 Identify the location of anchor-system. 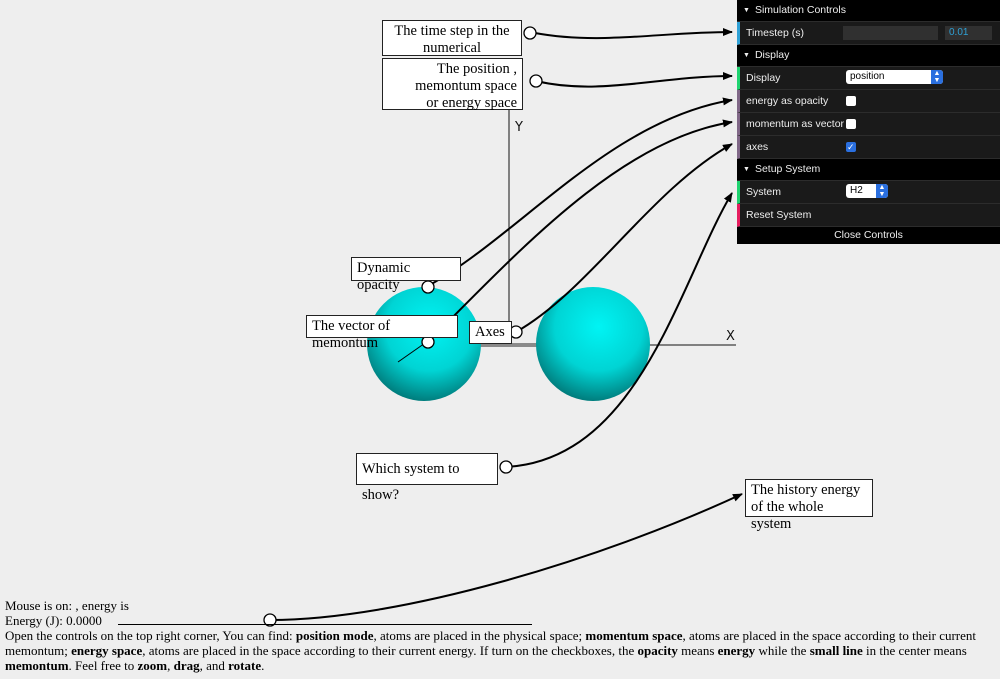
(506, 467).